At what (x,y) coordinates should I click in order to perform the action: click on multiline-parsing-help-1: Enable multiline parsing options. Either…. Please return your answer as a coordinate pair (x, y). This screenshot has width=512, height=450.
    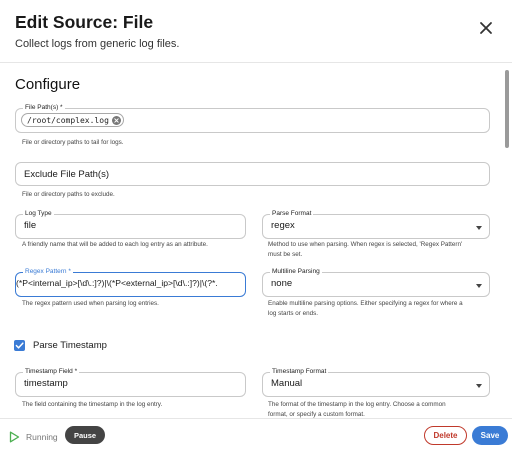
    Looking at the image, I should click on (365, 303).